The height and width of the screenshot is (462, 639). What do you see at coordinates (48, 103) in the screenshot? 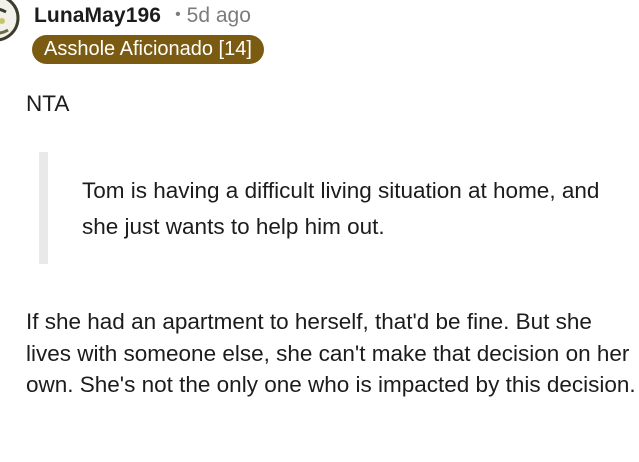
I see `verdict-text: NTA` at bounding box center [48, 103].